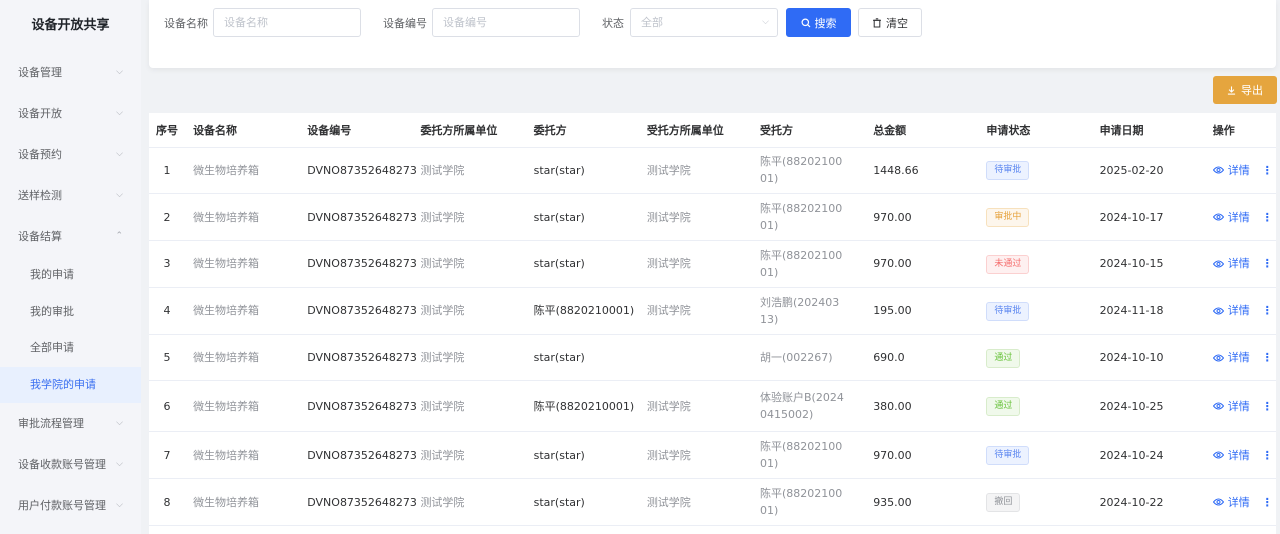 This screenshot has height=534, width=1280. What do you see at coordinates (119, 236) in the screenshot?
I see `chevron-up-icon: ⌃` at bounding box center [119, 236].